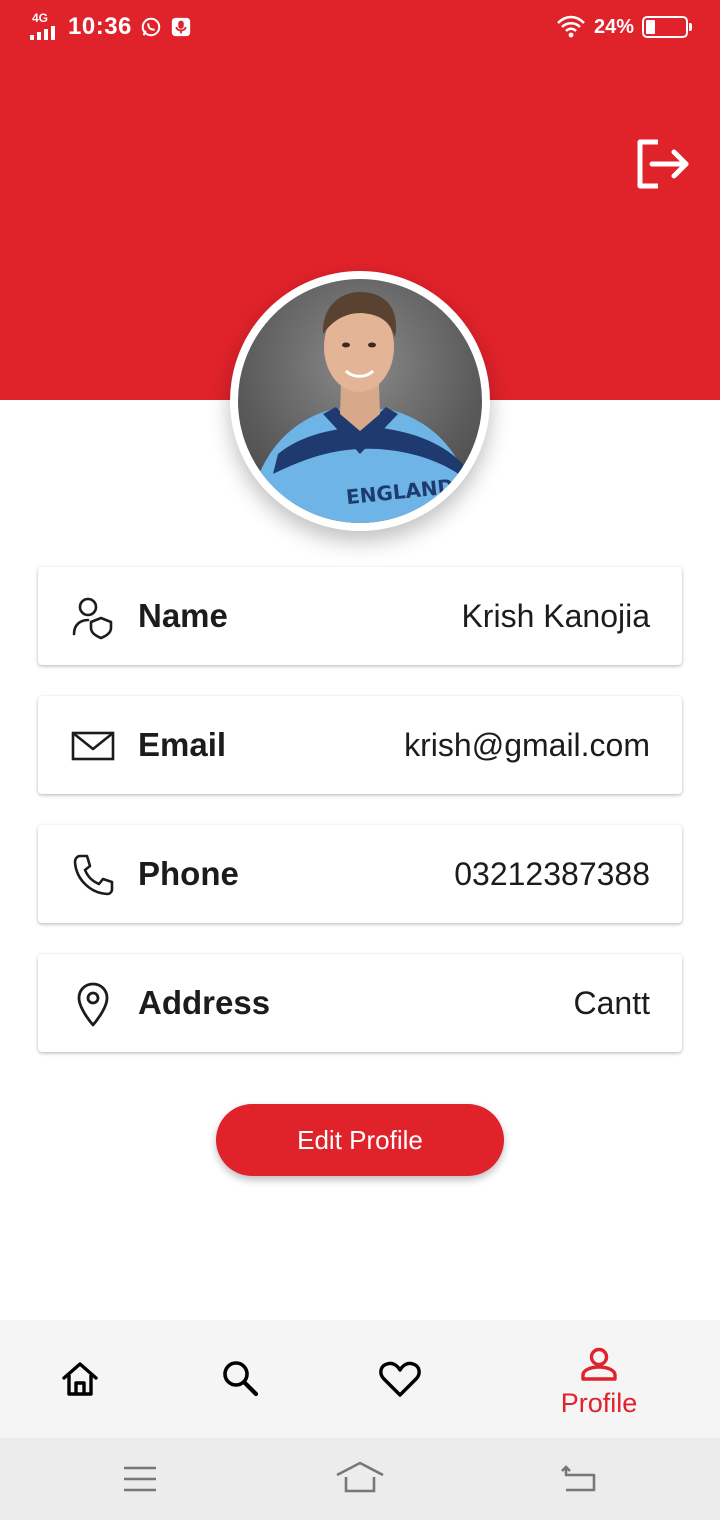  Describe the element at coordinates (662, 164) in the screenshot. I see `logout-icon` at that location.